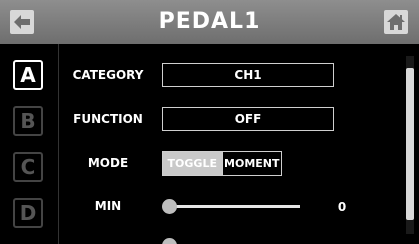 Image resolution: width=419 pixels, height=244 pixels. I want to click on scrollbar-thumb, so click(410, 144).